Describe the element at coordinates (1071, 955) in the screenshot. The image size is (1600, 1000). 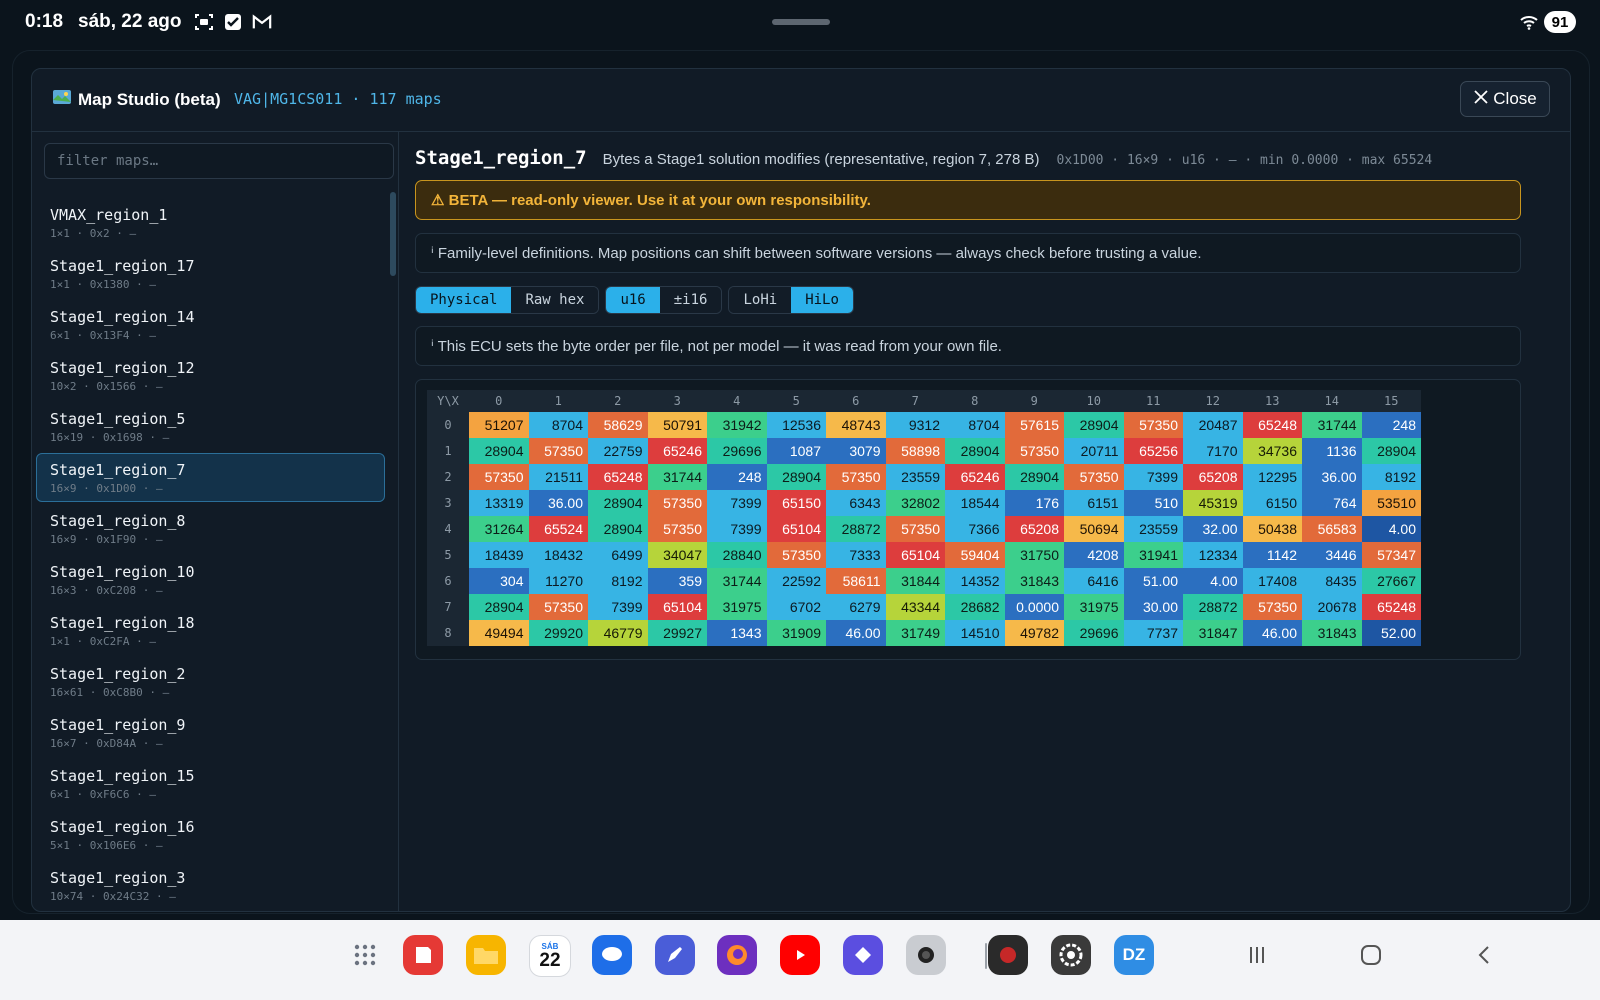
I see `settings-icon` at that location.